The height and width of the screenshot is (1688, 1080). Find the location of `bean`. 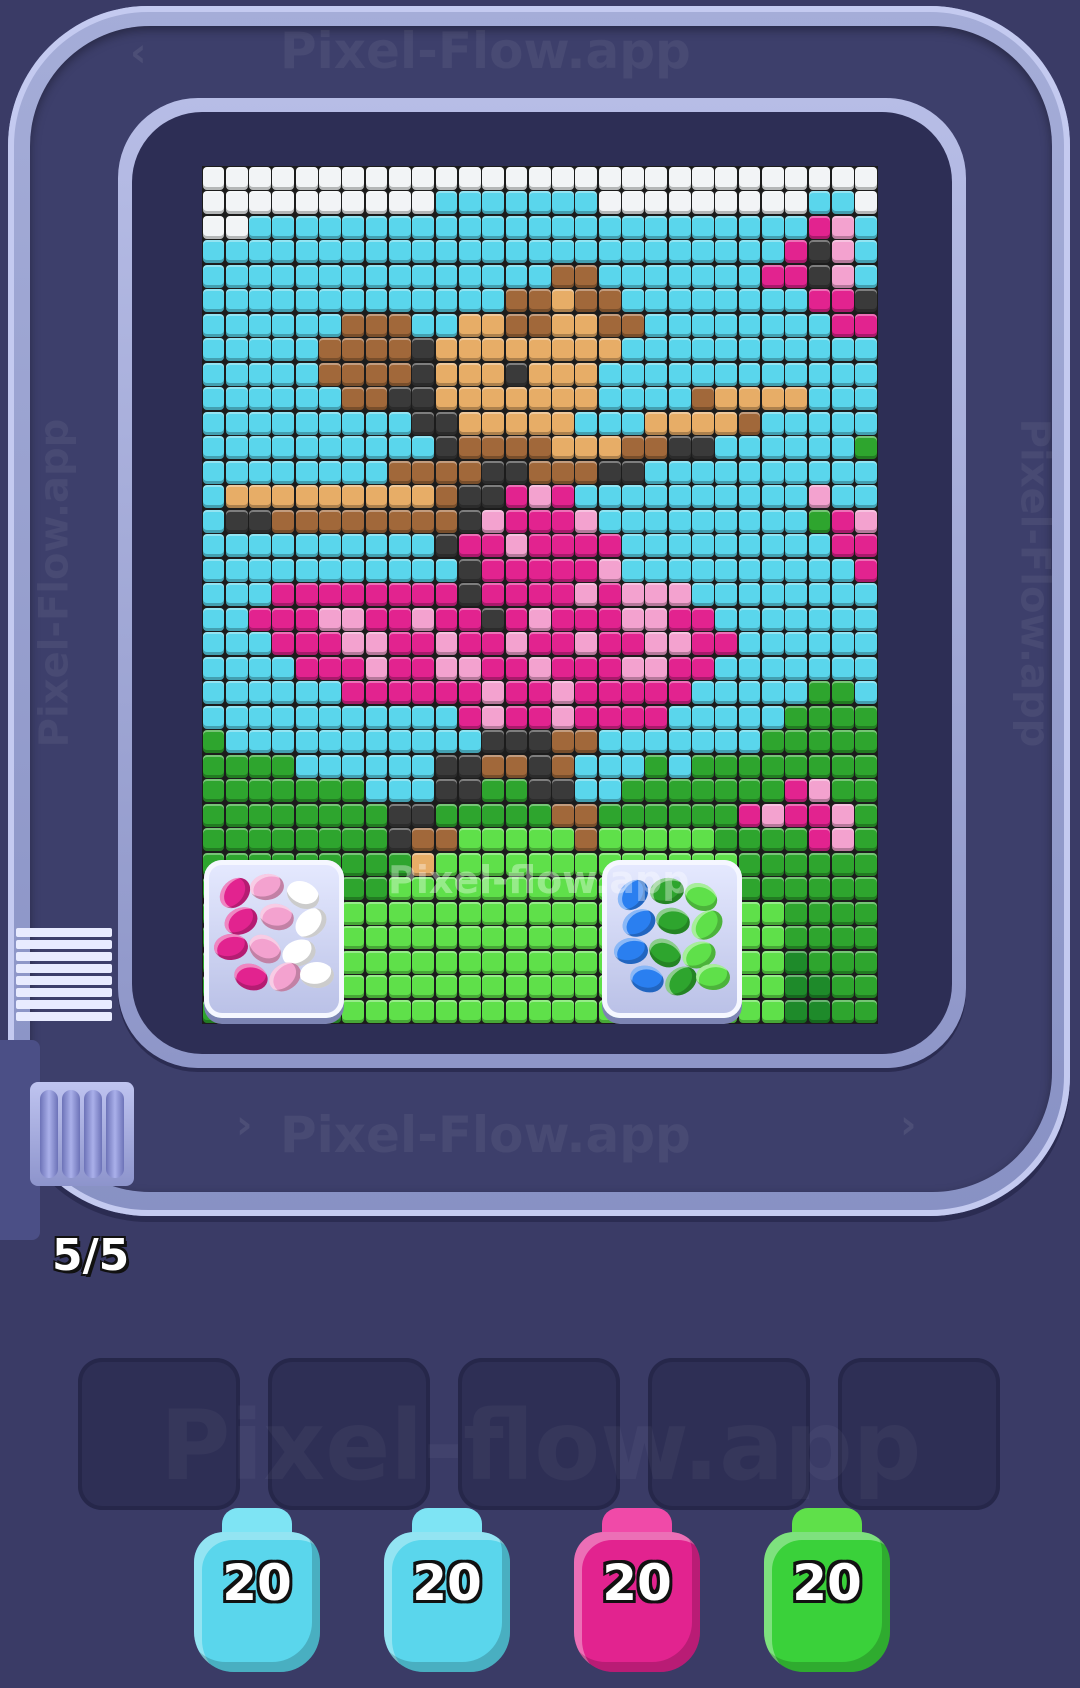

bean is located at coordinates (631, 951).